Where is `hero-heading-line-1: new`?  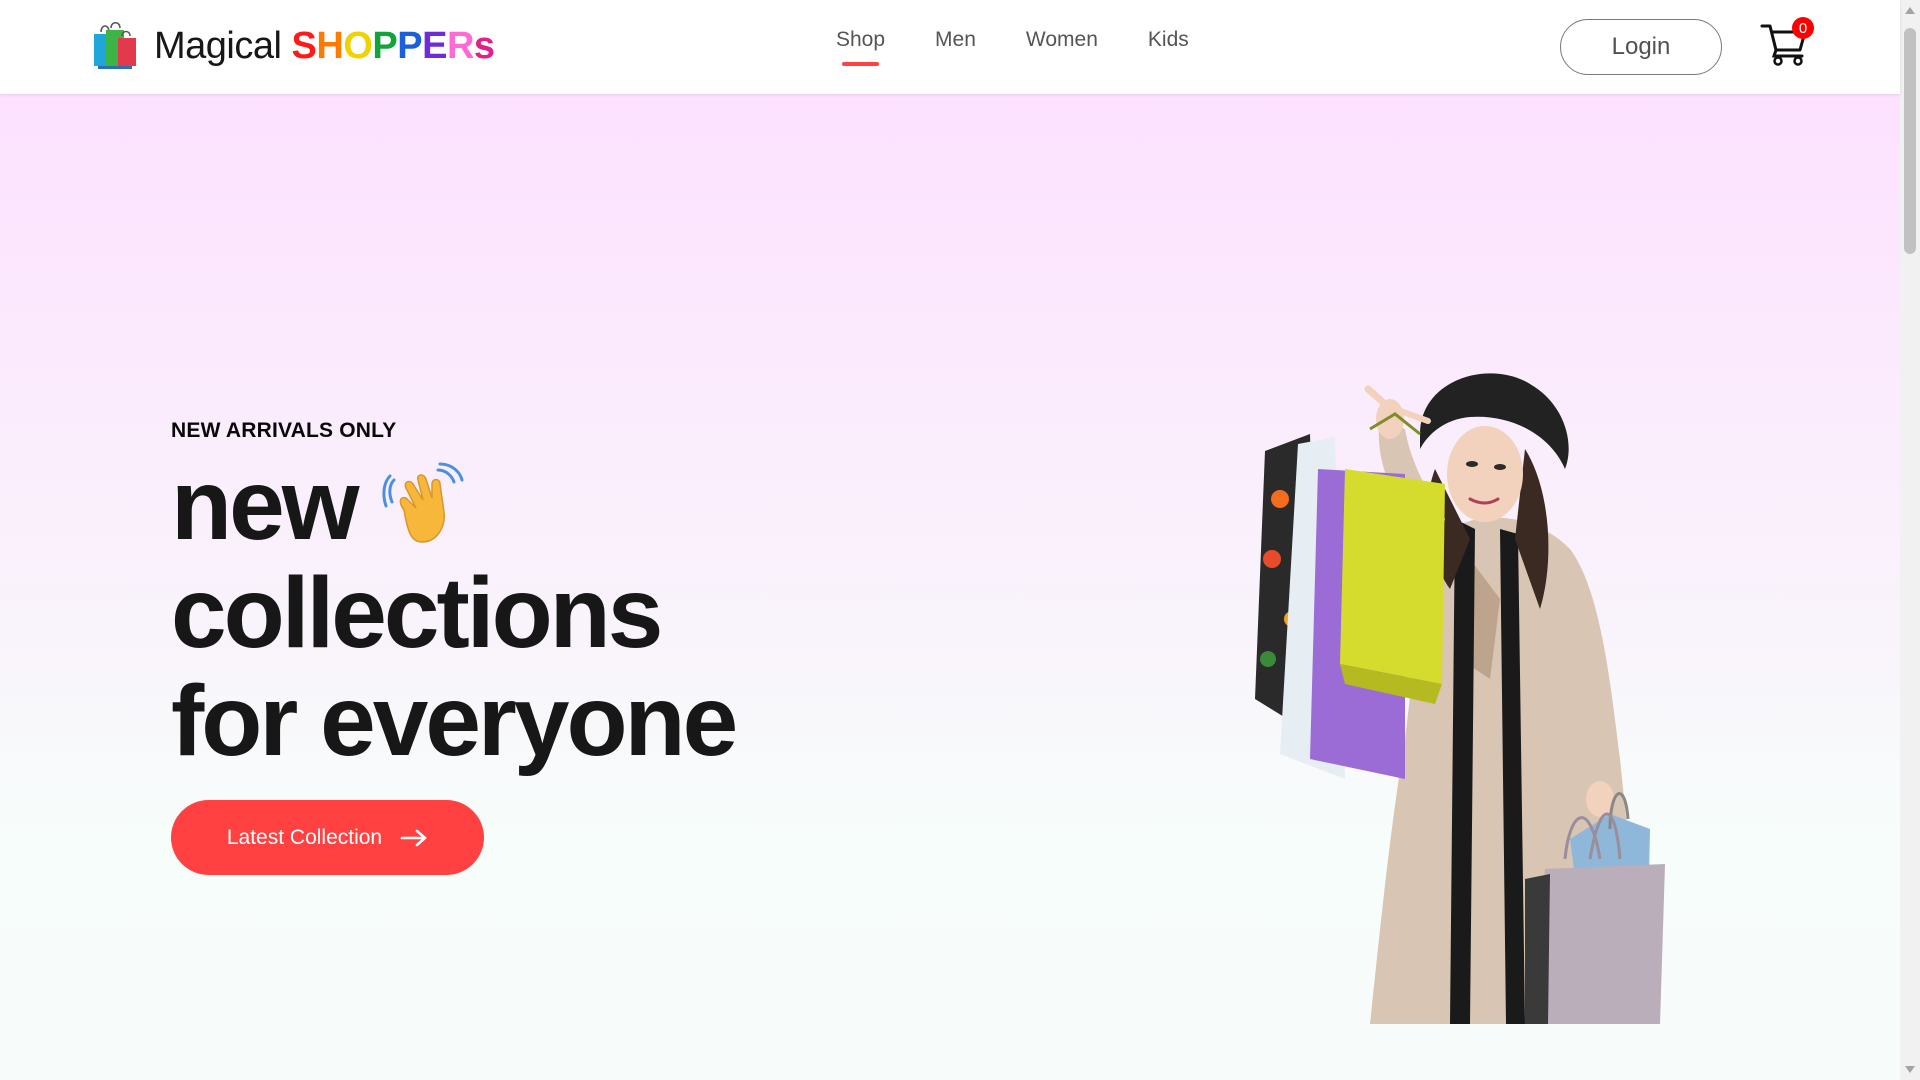 hero-heading-line-1: new is located at coordinates (453, 505).